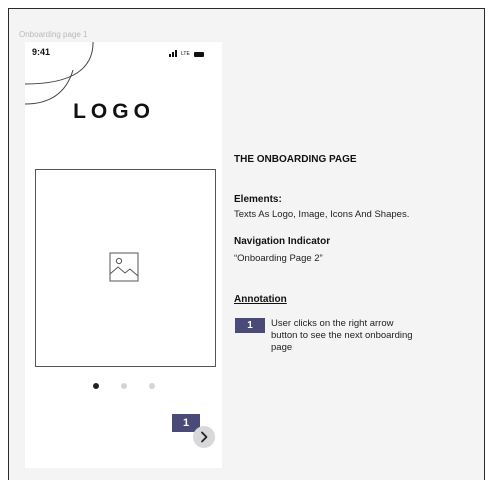 Image resolution: width=496 pixels, height=489 pixels. I want to click on status-bar-icons: LTE, so click(186, 53).